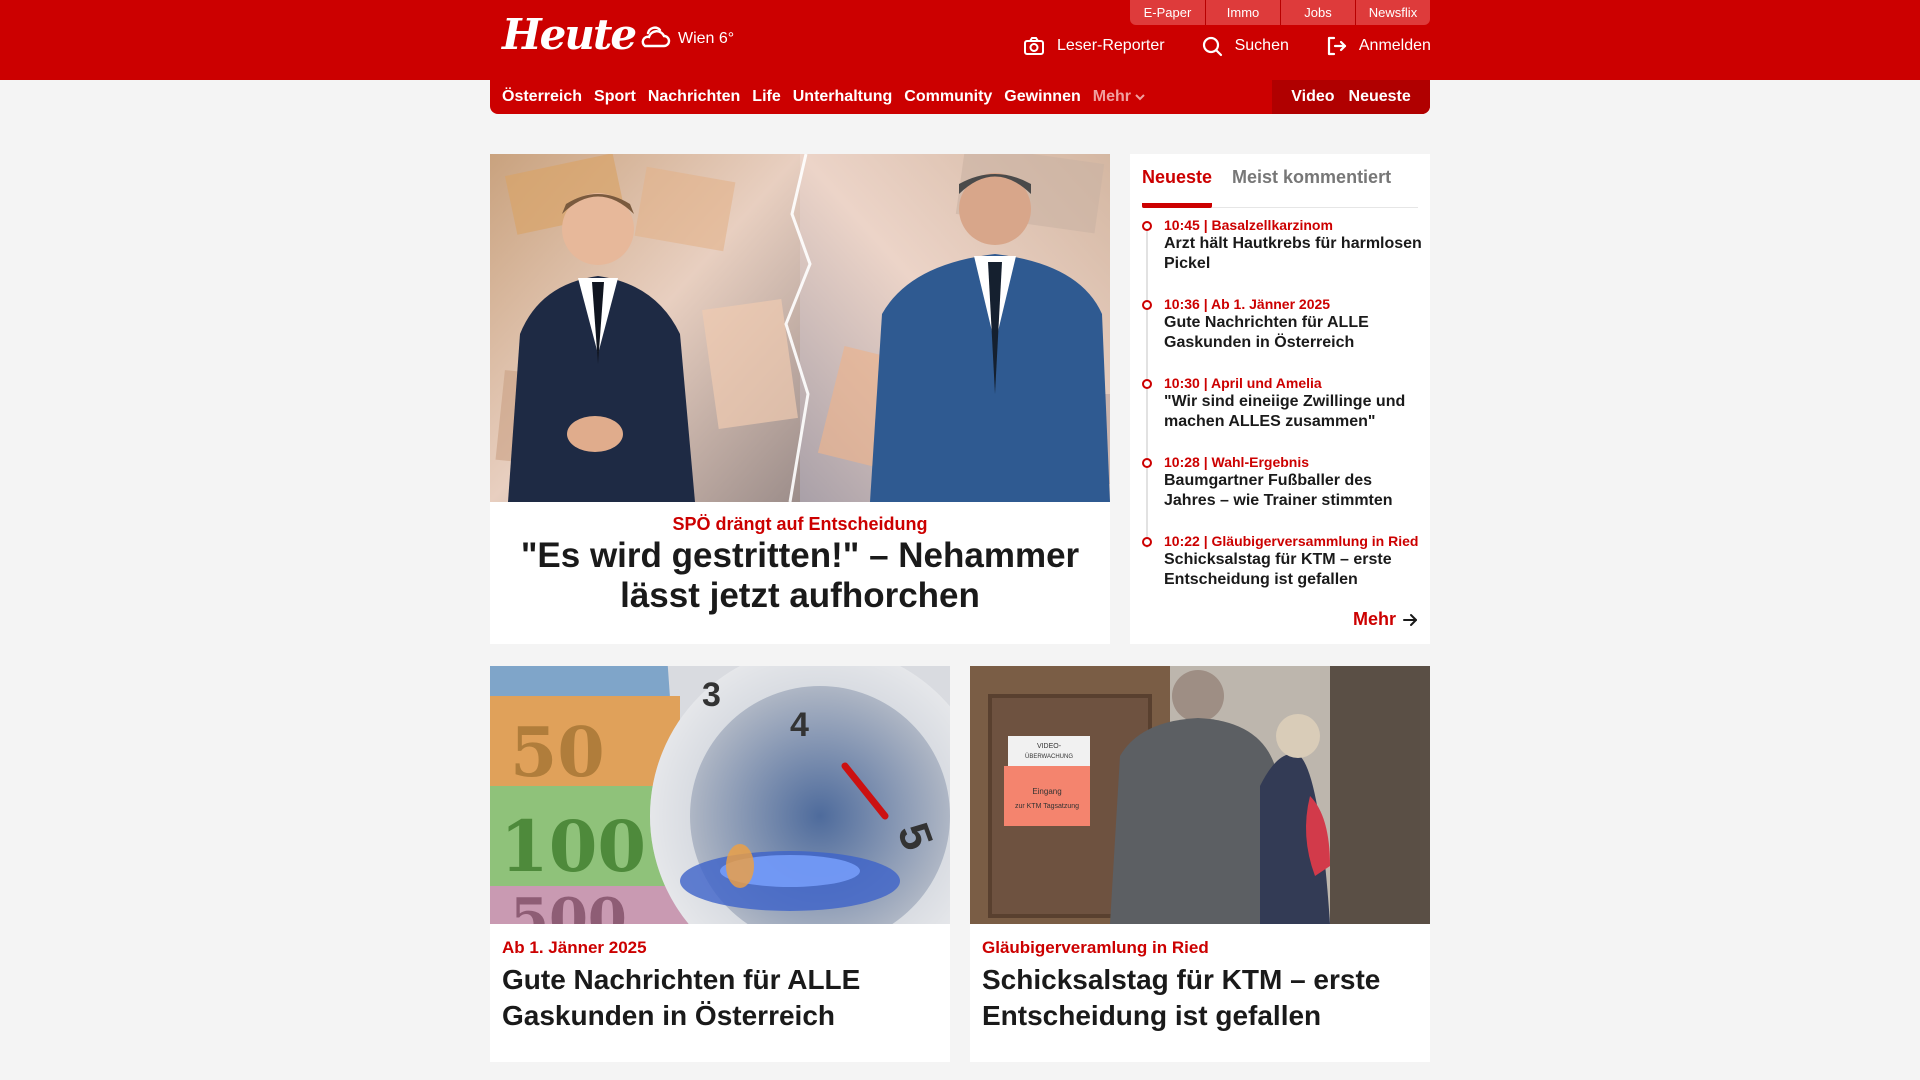  I want to click on latest-item-meta: 10:45 | Basalzellkarzinom, so click(1248, 225).